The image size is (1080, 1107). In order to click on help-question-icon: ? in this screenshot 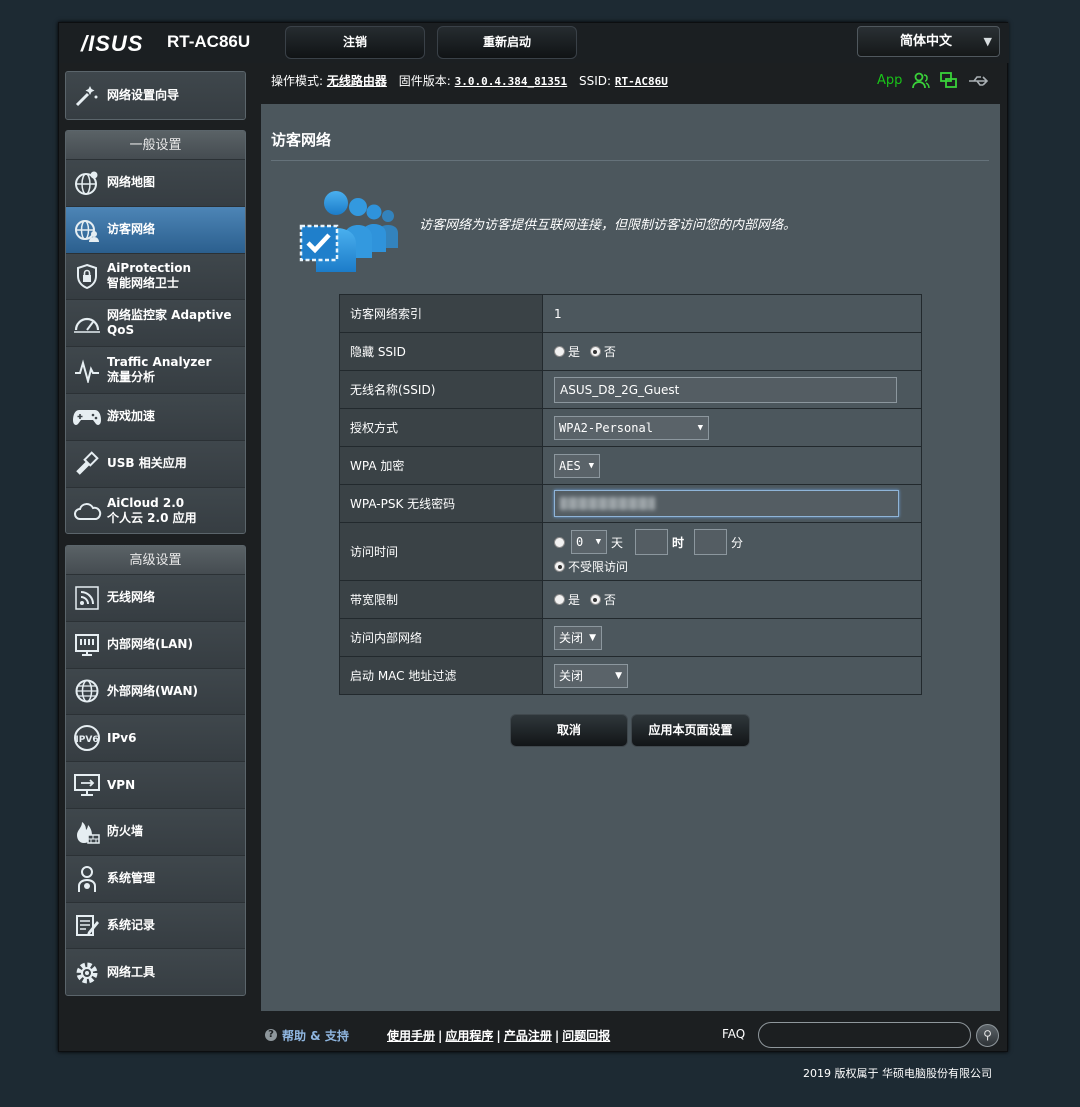, I will do `click(271, 1035)`.